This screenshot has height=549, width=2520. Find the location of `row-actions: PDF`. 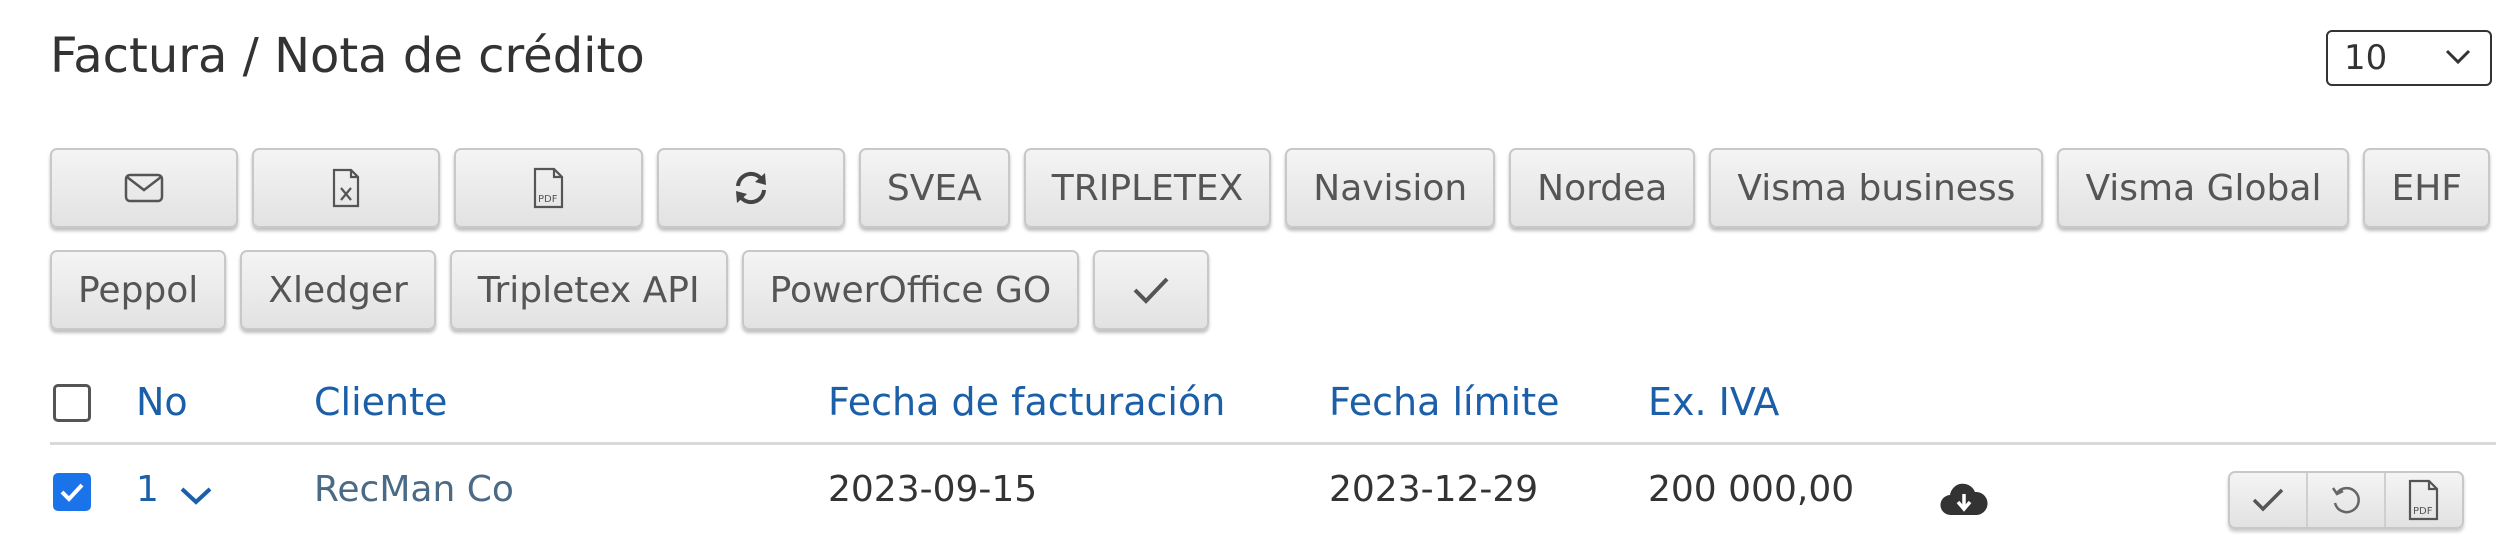

row-actions: PDF is located at coordinates (2346, 500).